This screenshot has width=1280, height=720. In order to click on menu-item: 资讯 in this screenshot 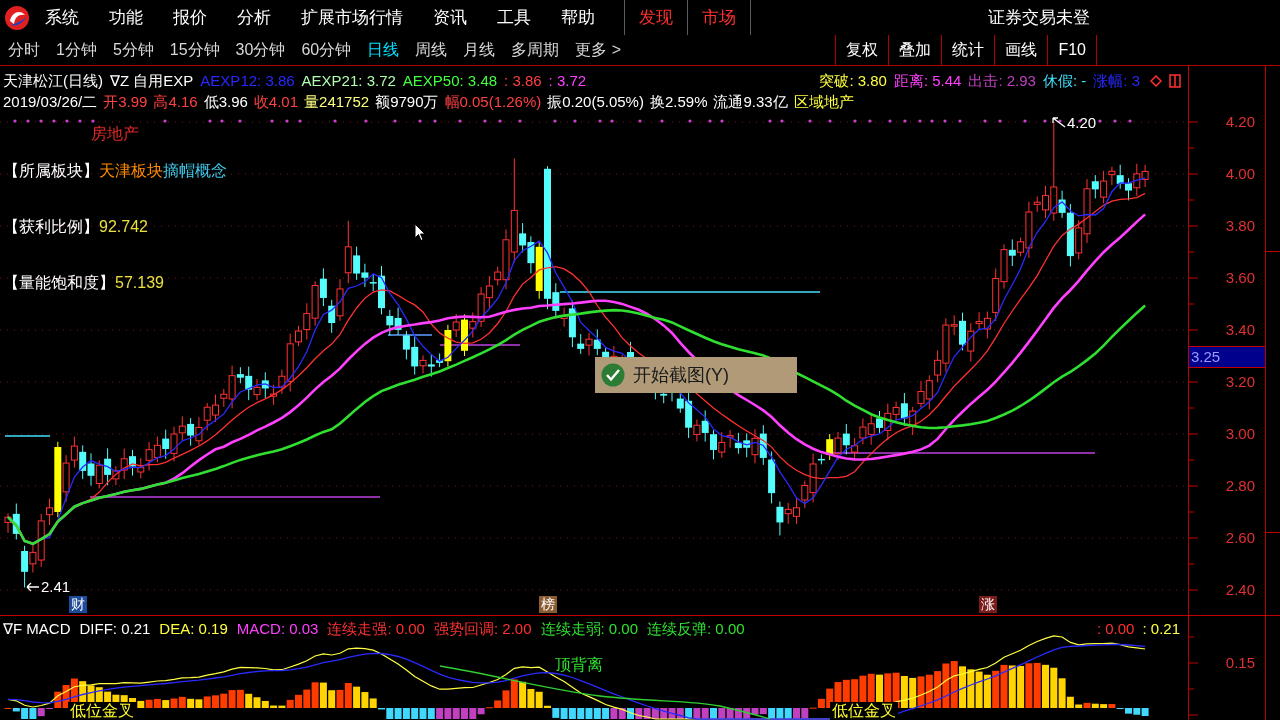, I will do `click(450, 17)`.